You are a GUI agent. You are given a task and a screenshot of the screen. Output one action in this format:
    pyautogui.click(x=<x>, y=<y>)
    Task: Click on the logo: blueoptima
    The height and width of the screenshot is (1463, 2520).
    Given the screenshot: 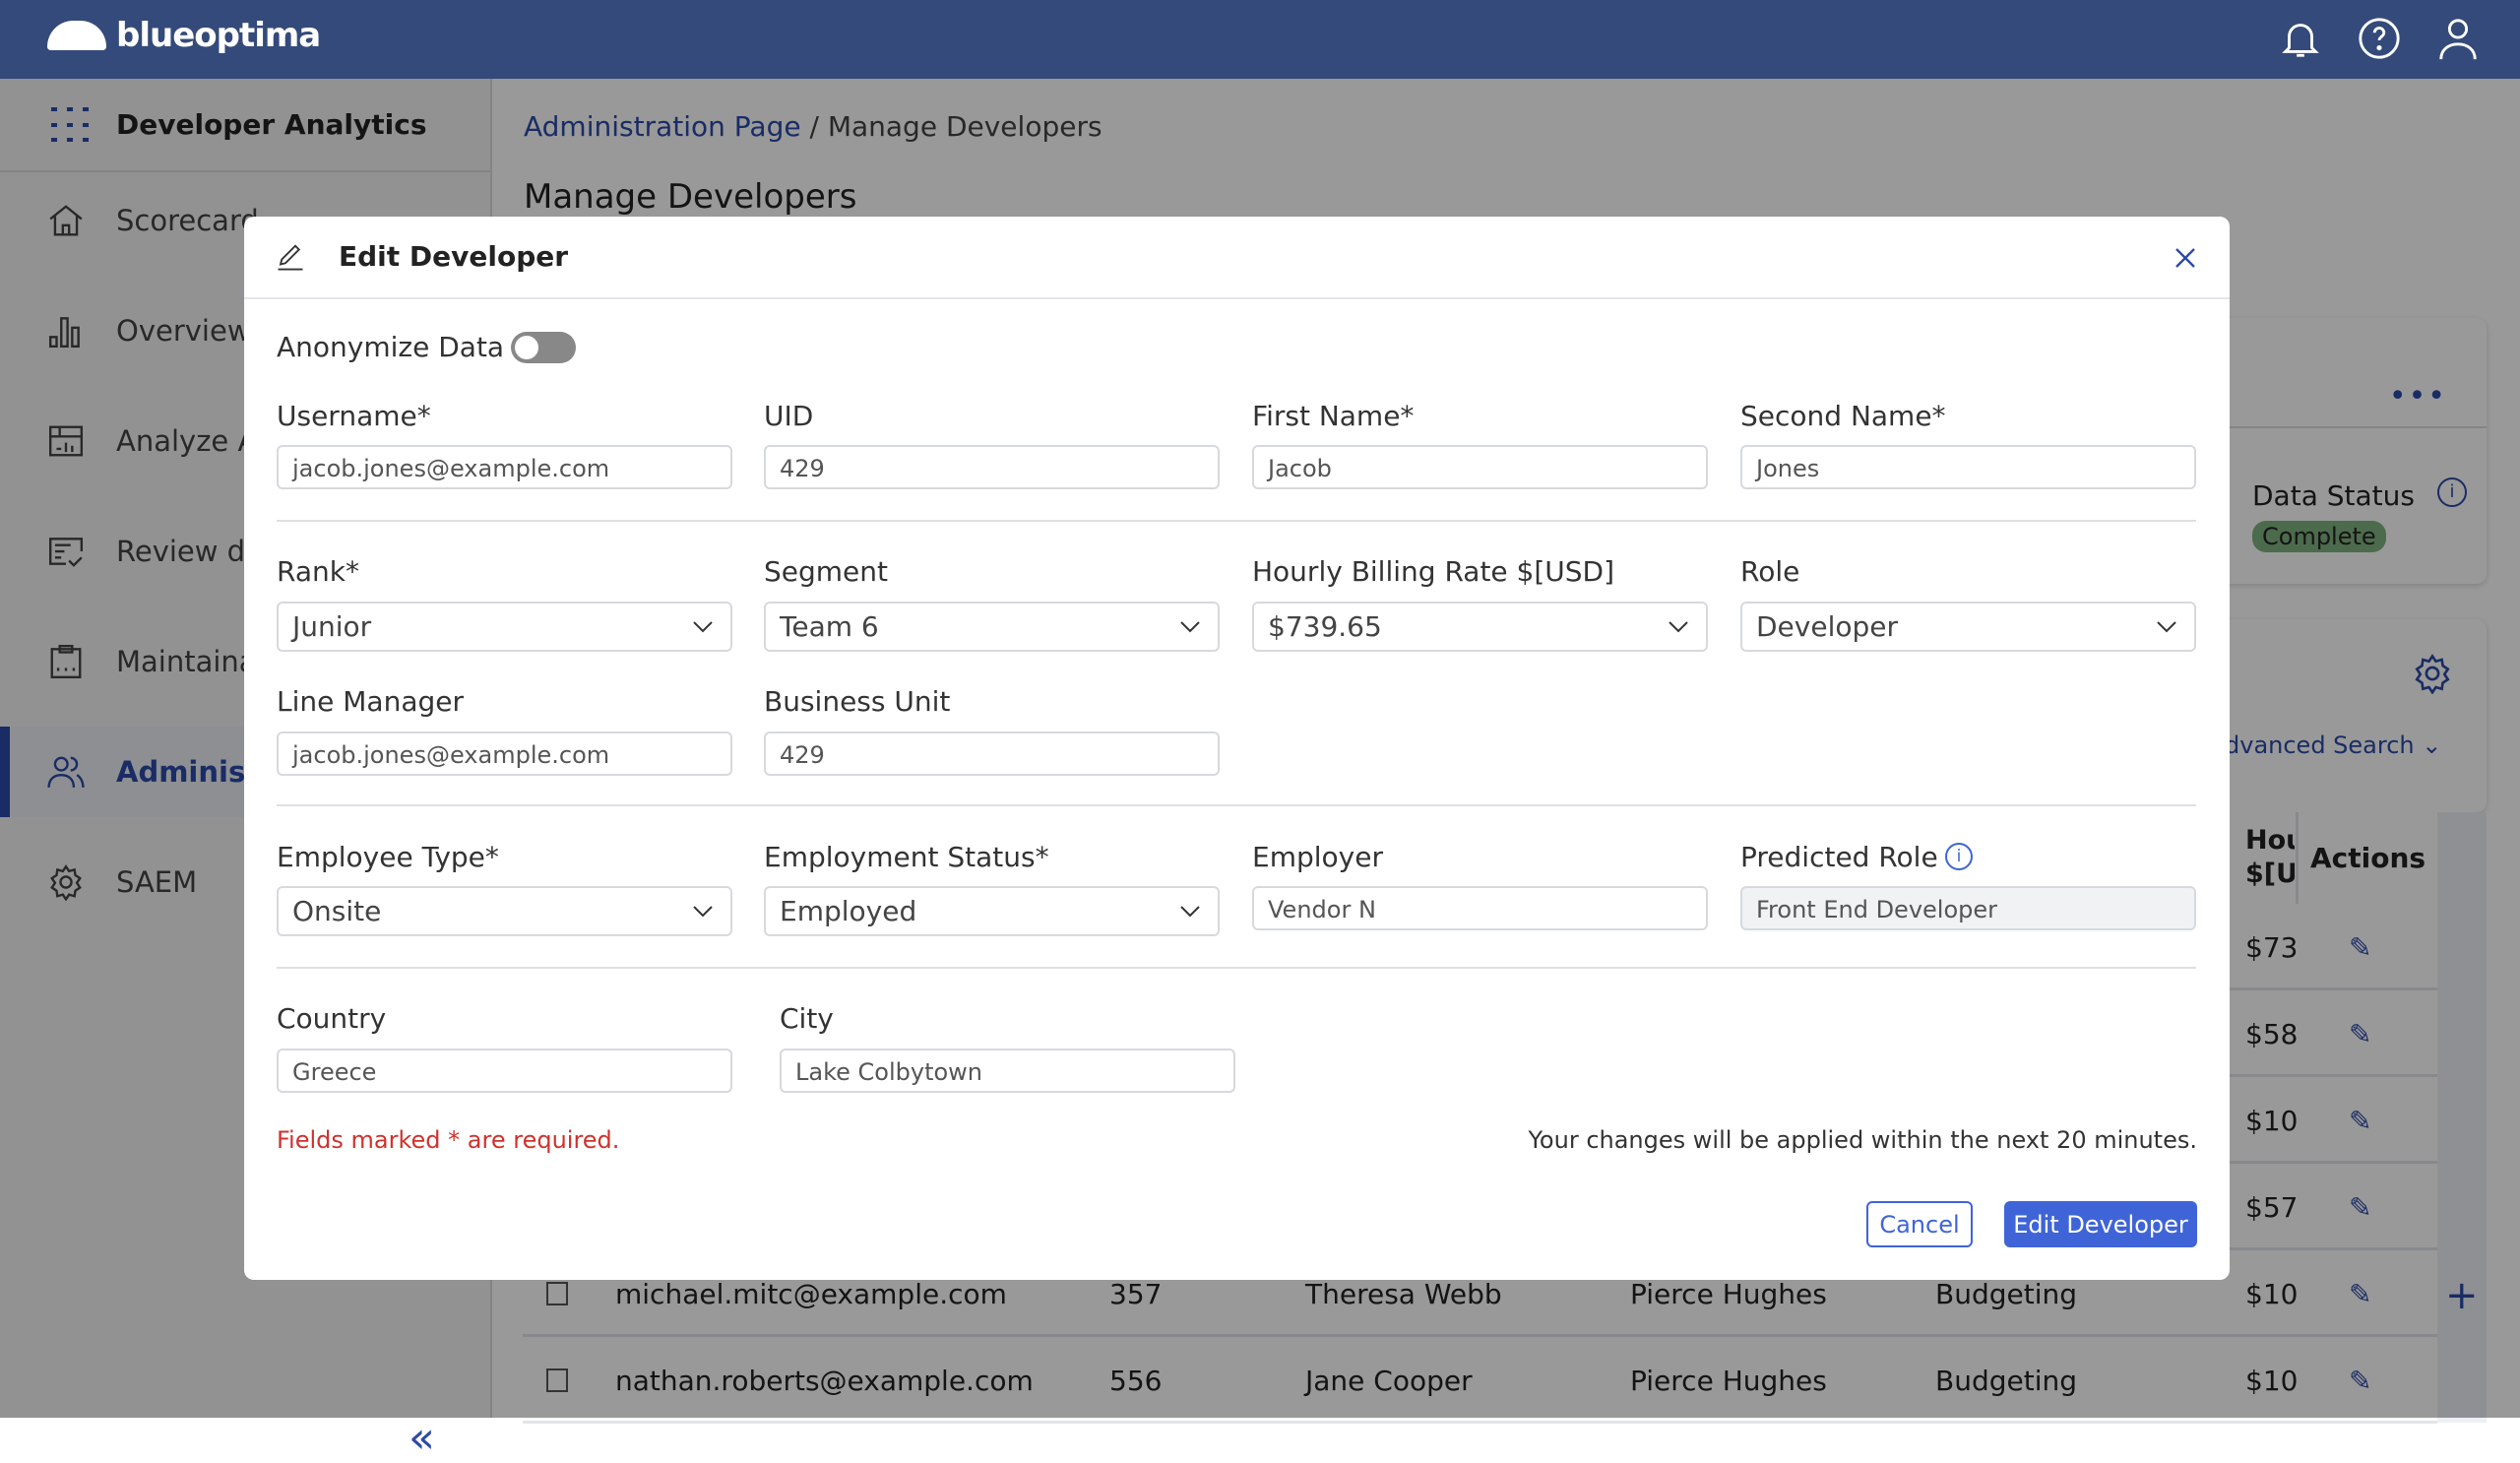 What is the action you would take?
    pyautogui.click(x=184, y=35)
    